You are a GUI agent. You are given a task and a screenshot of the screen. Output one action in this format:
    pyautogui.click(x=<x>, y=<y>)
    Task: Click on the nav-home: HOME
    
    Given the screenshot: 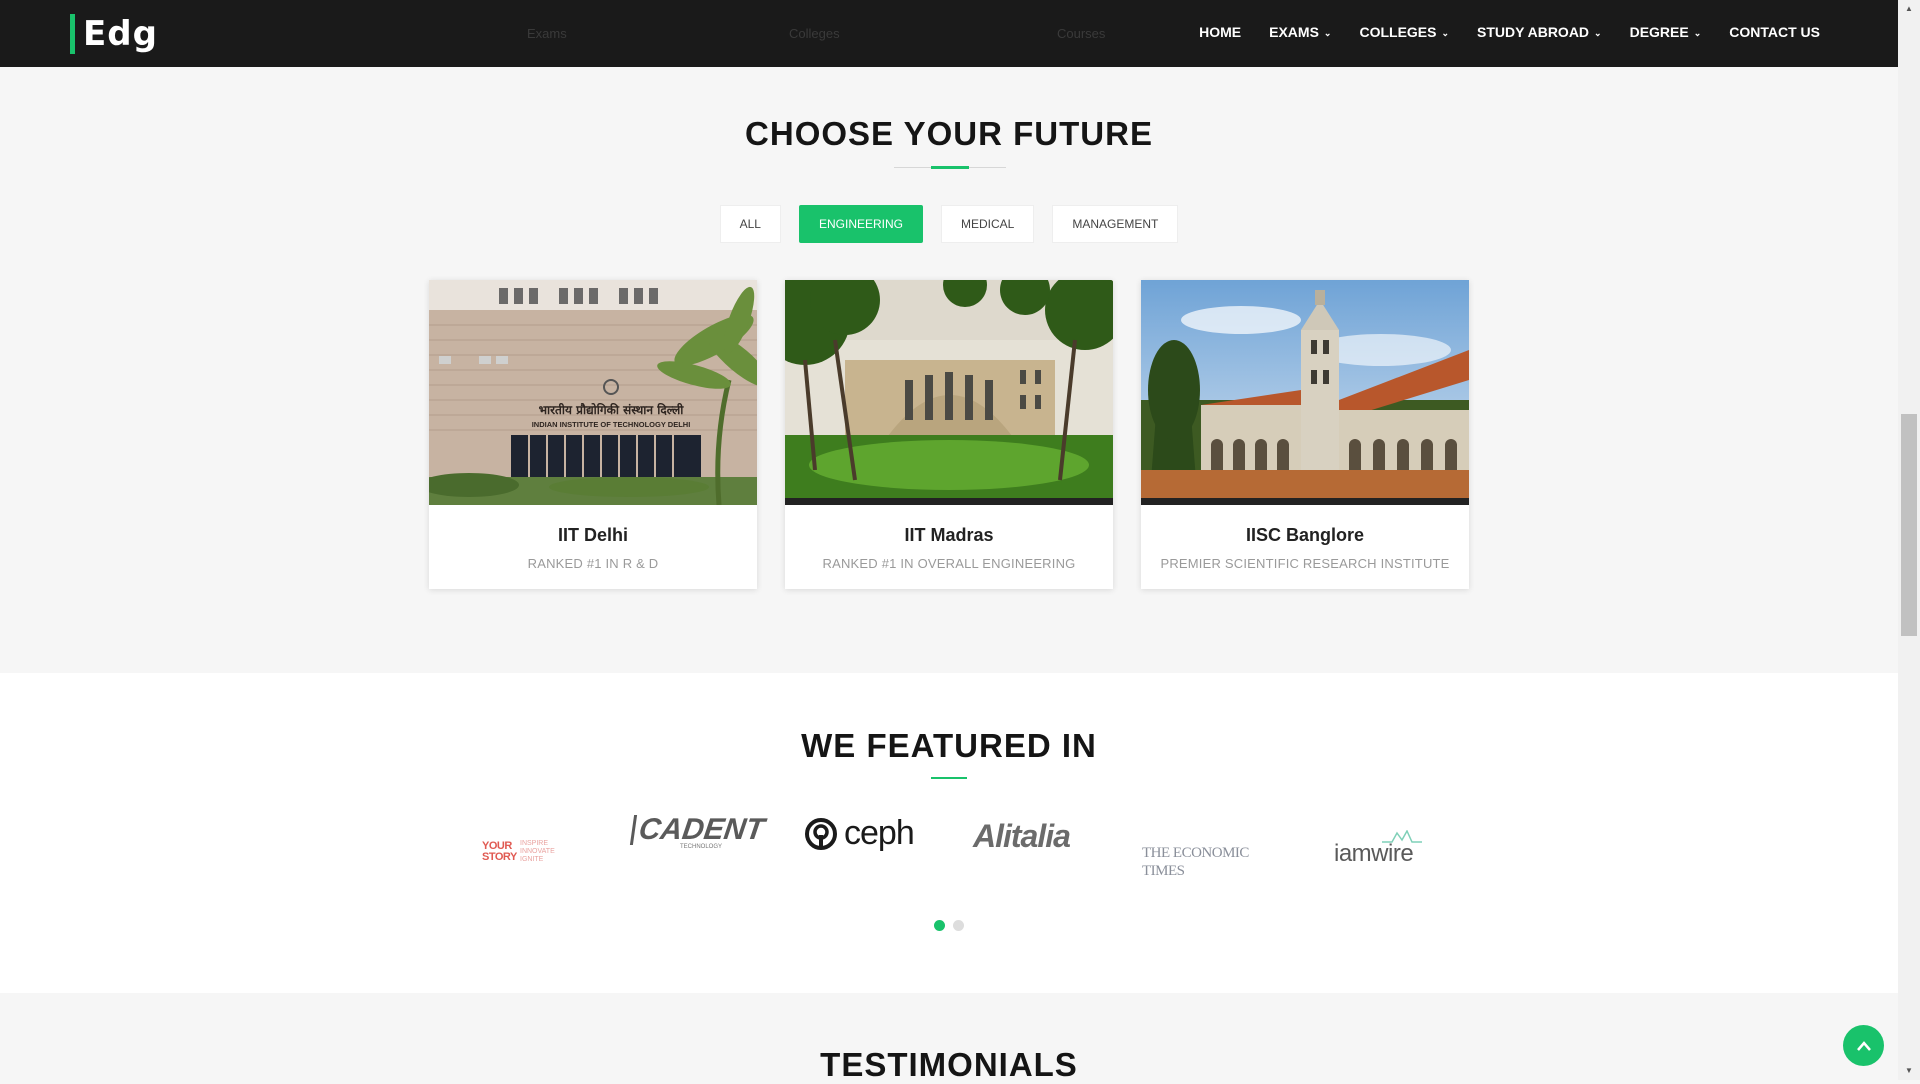 What is the action you would take?
    pyautogui.click(x=1220, y=32)
    